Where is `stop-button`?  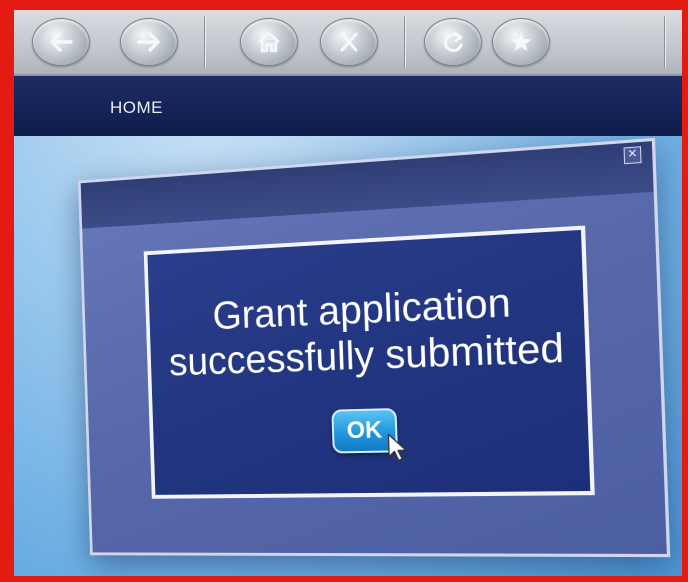
stop-button is located at coordinates (349, 42).